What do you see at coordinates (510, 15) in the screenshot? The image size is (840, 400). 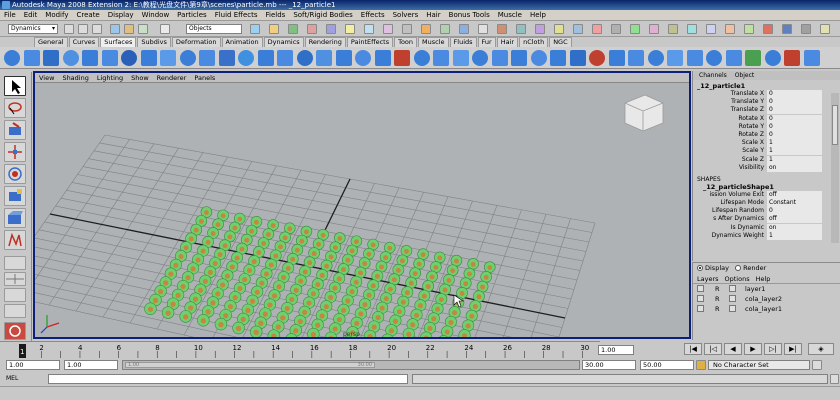 I see `menu-muscle: Muscle` at bounding box center [510, 15].